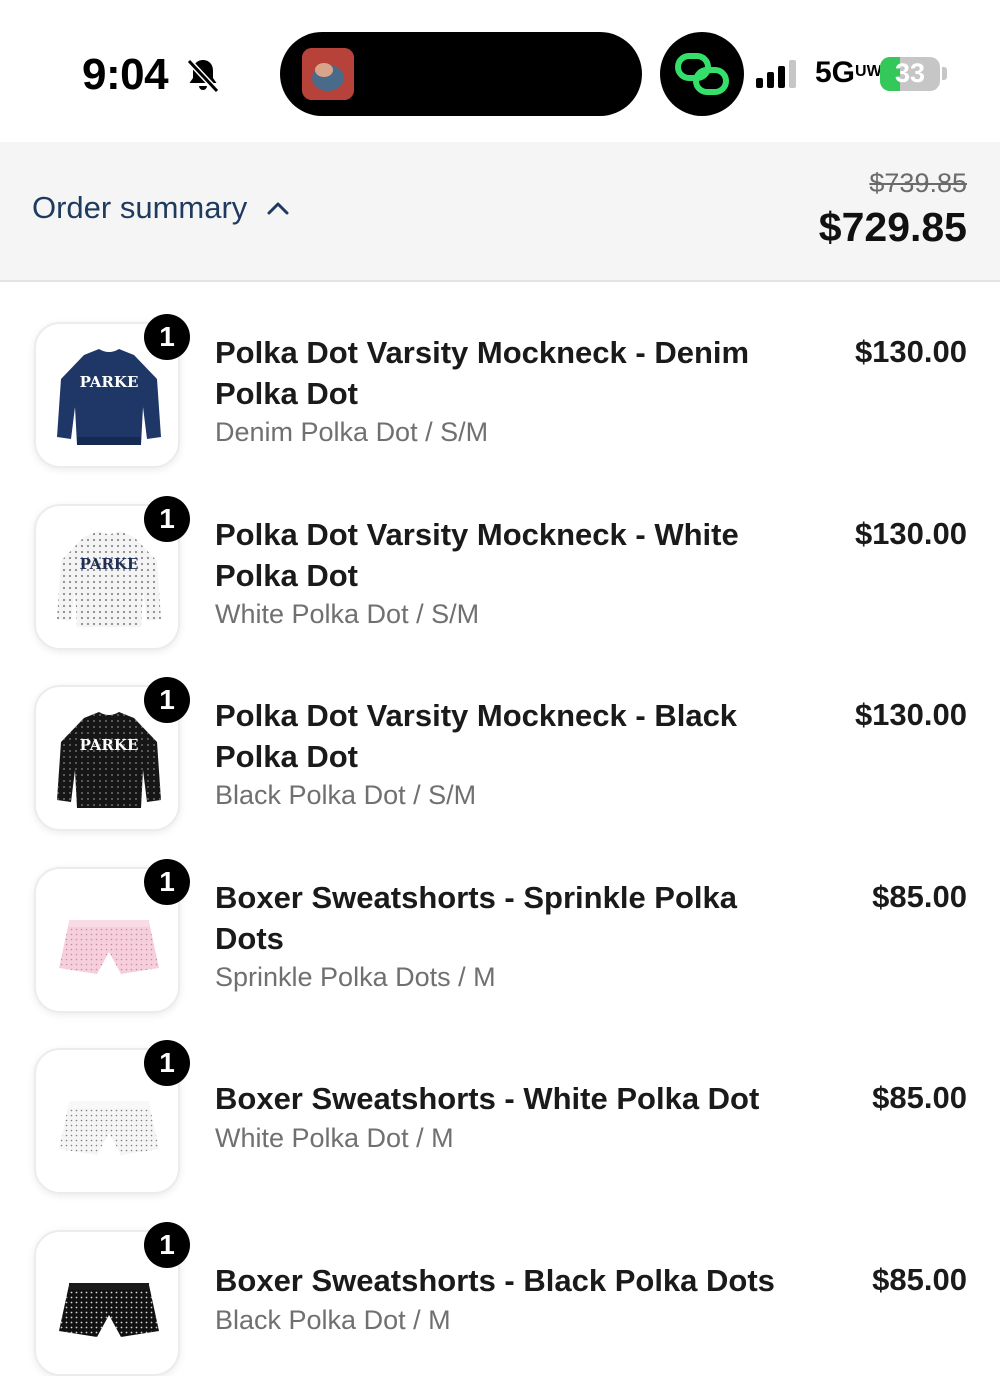 Image resolution: width=1000 pixels, height=1376 pixels. Describe the element at coordinates (487, 1098) in the screenshot. I see `item-name: Boxer Sweatshorts - White Polka Dot` at that location.